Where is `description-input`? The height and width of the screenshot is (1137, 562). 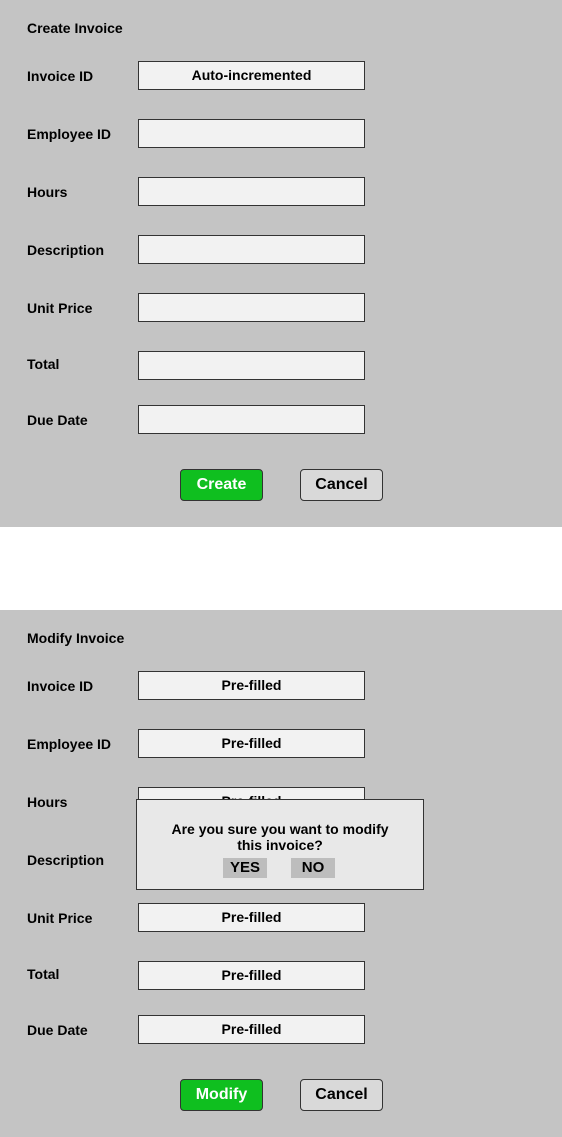
description-input is located at coordinates (251, 249).